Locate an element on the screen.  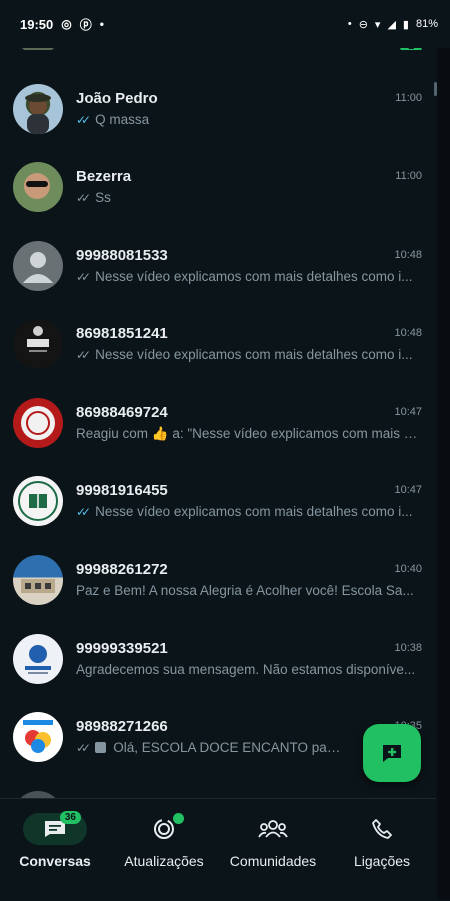
instagram-icon: ◎ is located at coordinates (66, 24).